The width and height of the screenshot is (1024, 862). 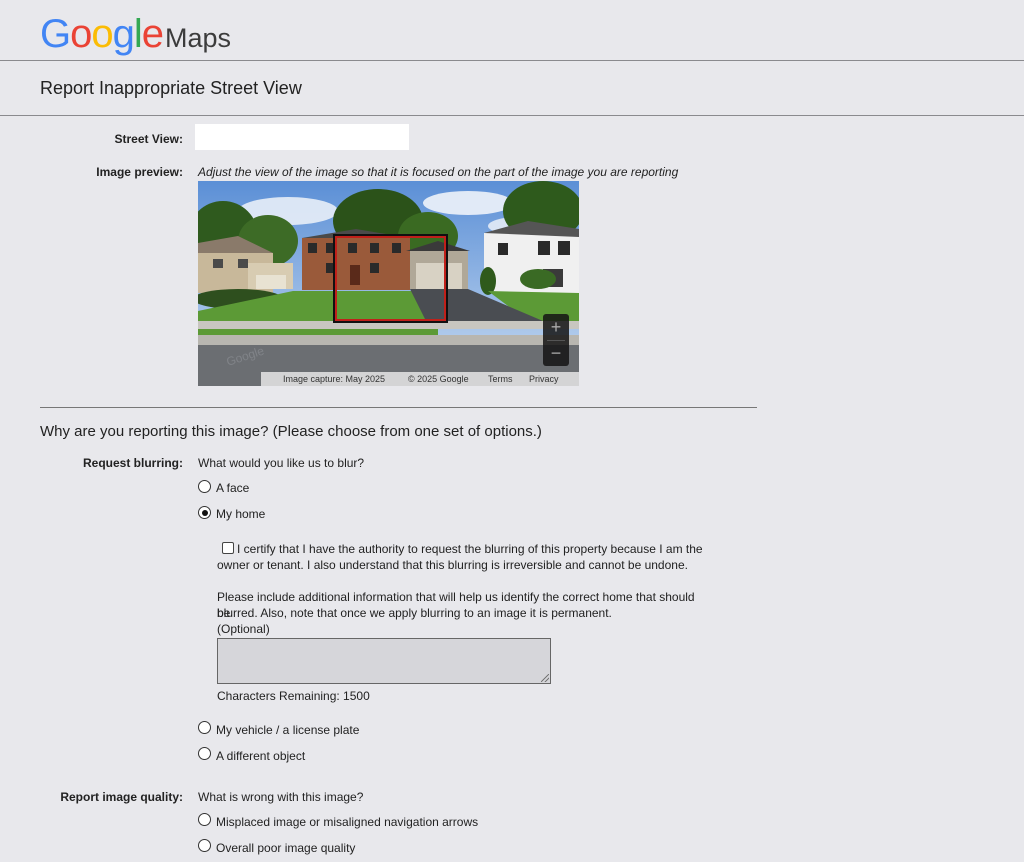 What do you see at coordinates (285, 848) in the screenshot?
I see `option-label-poor-quality: Overall poor image quality` at bounding box center [285, 848].